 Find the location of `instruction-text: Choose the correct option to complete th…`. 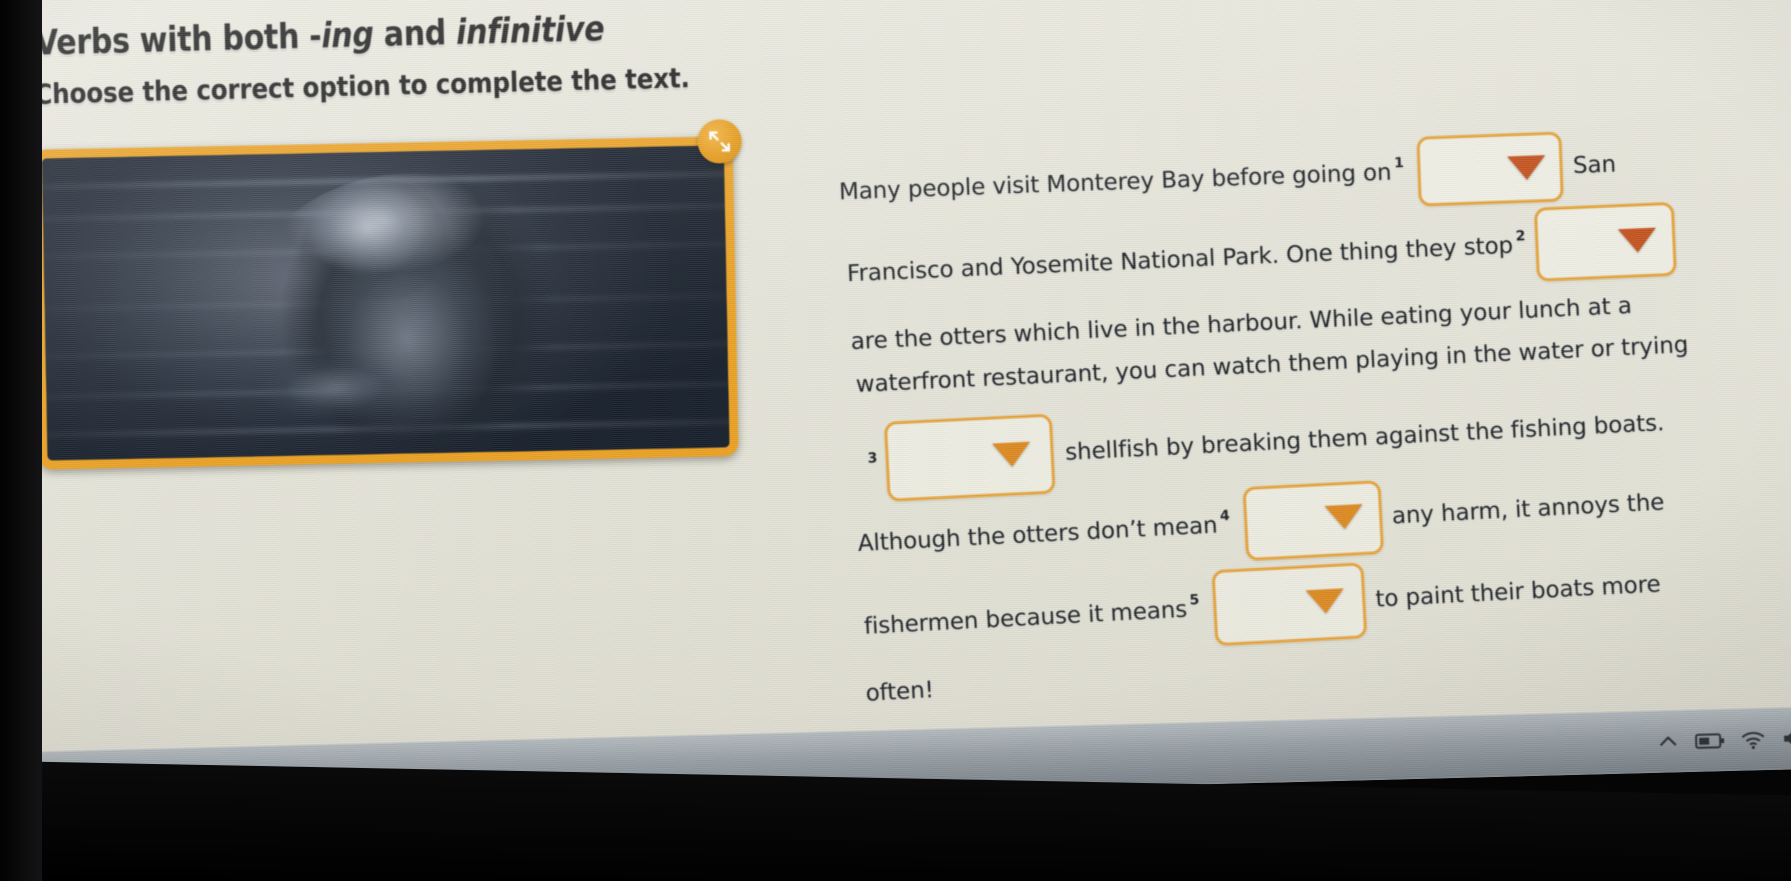

instruction-text: Choose the correct option to complete th… is located at coordinates (362, 86).